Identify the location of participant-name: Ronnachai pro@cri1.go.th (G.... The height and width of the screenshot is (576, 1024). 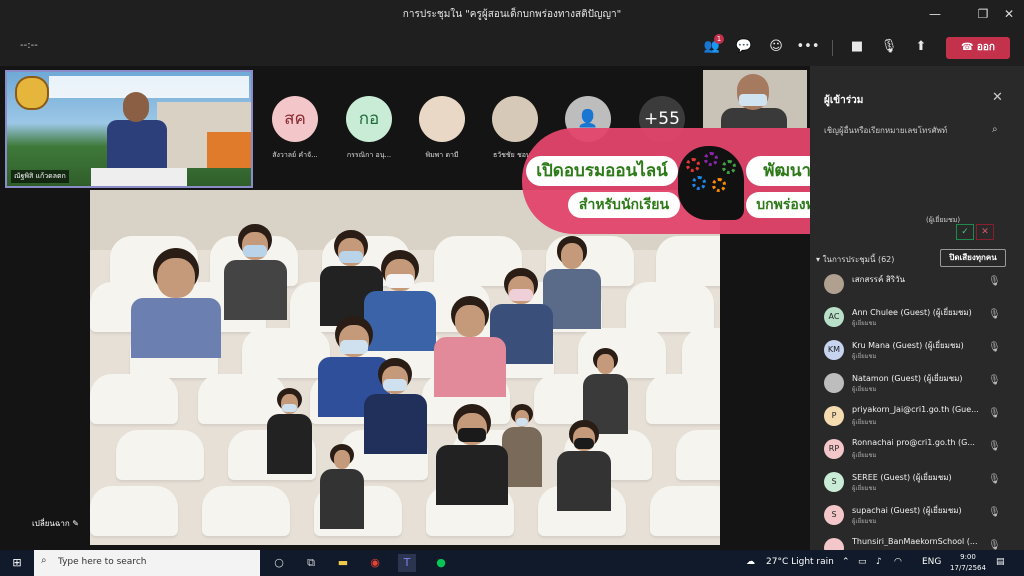
(913, 442).